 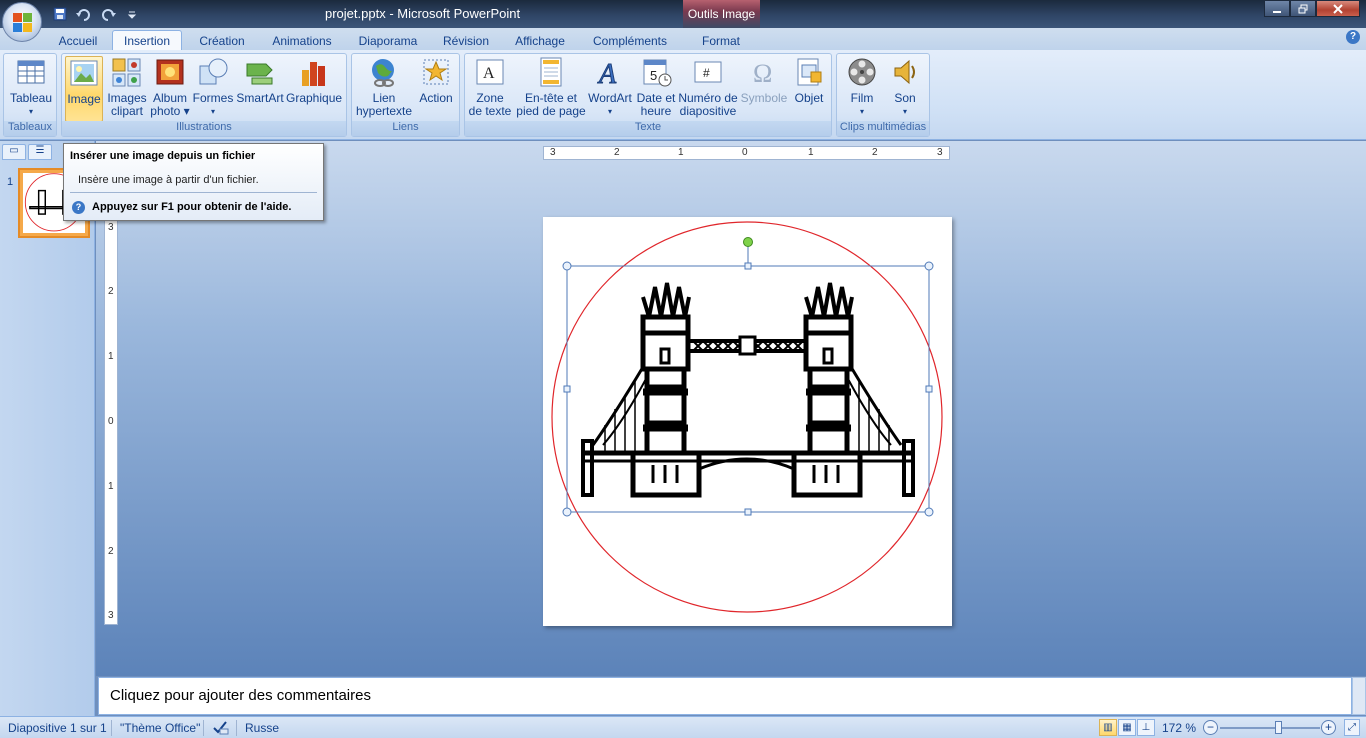 What do you see at coordinates (170, 72) in the screenshot?
I see `photo-album-icon` at bounding box center [170, 72].